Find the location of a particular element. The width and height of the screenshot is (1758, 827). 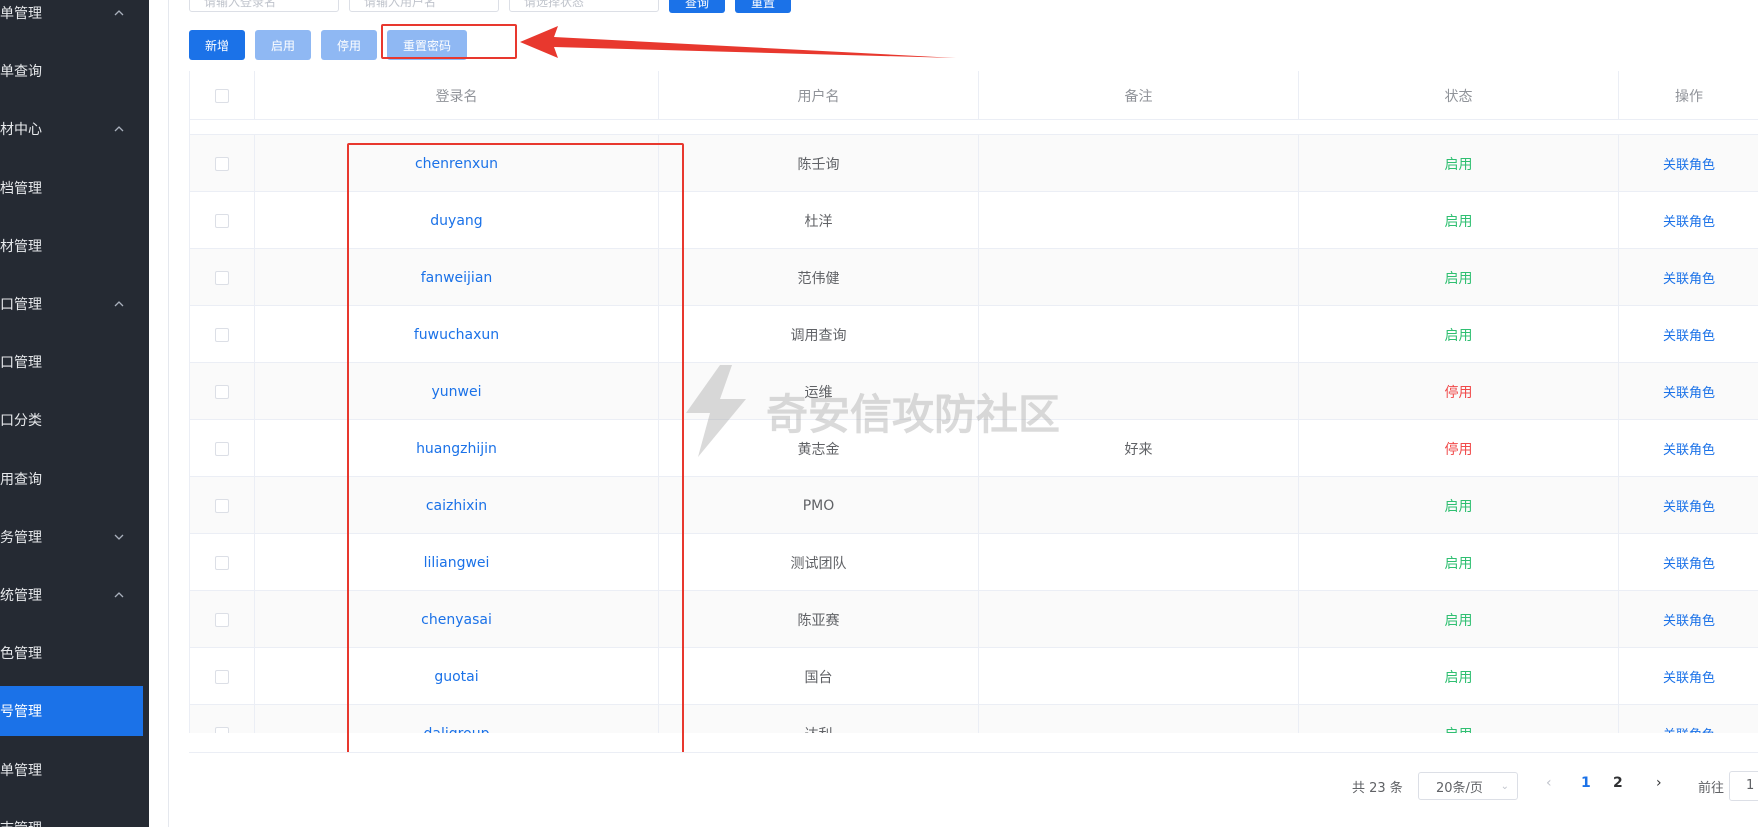

status-cell: 停用 is located at coordinates (1459, 391).